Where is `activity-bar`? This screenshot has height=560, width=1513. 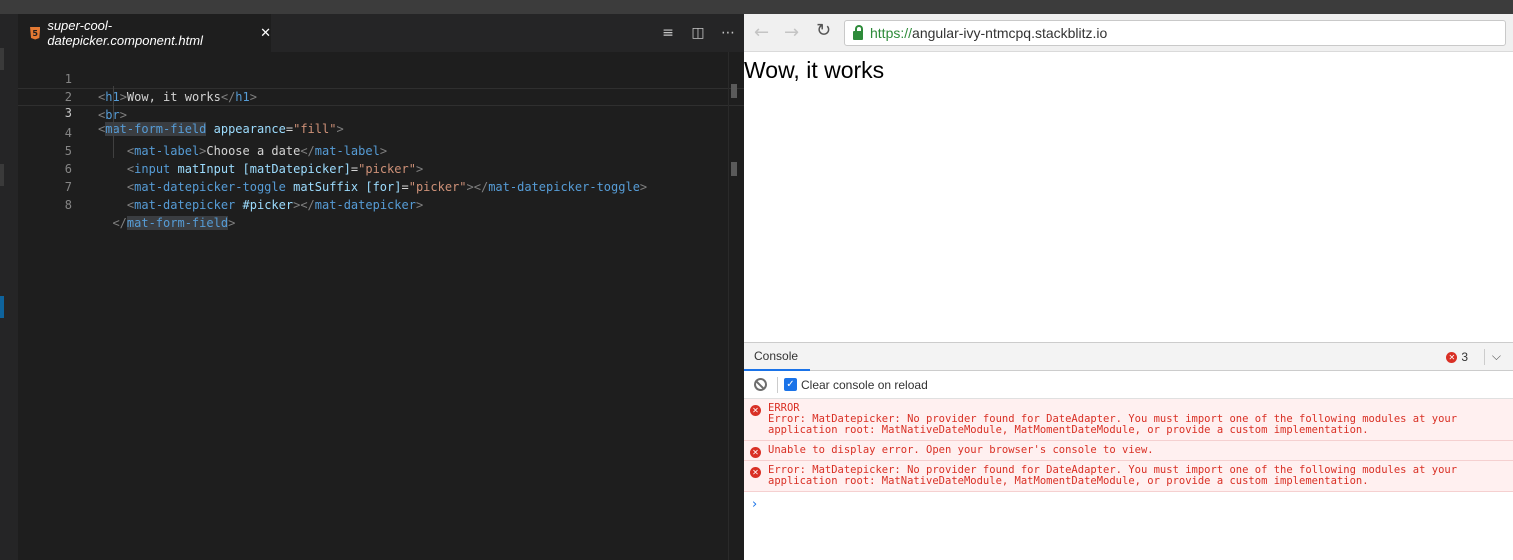
activity-bar is located at coordinates (9, 287).